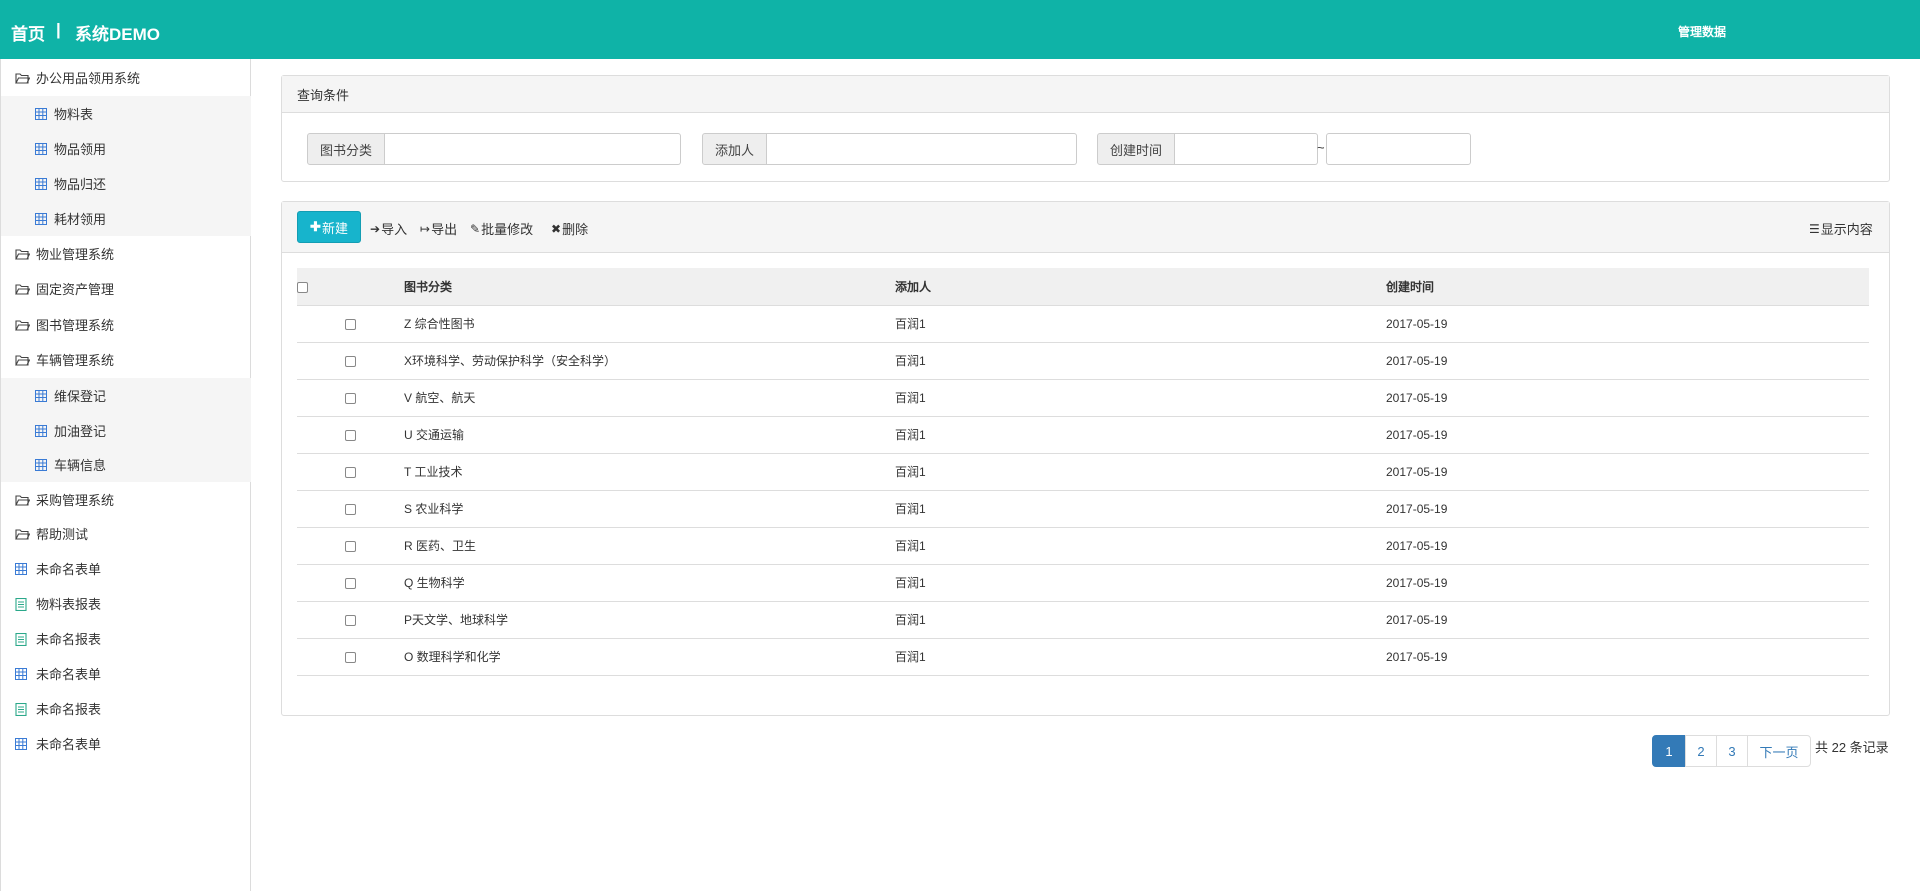  I want to click on page-2: 2, so click(1701, 751).